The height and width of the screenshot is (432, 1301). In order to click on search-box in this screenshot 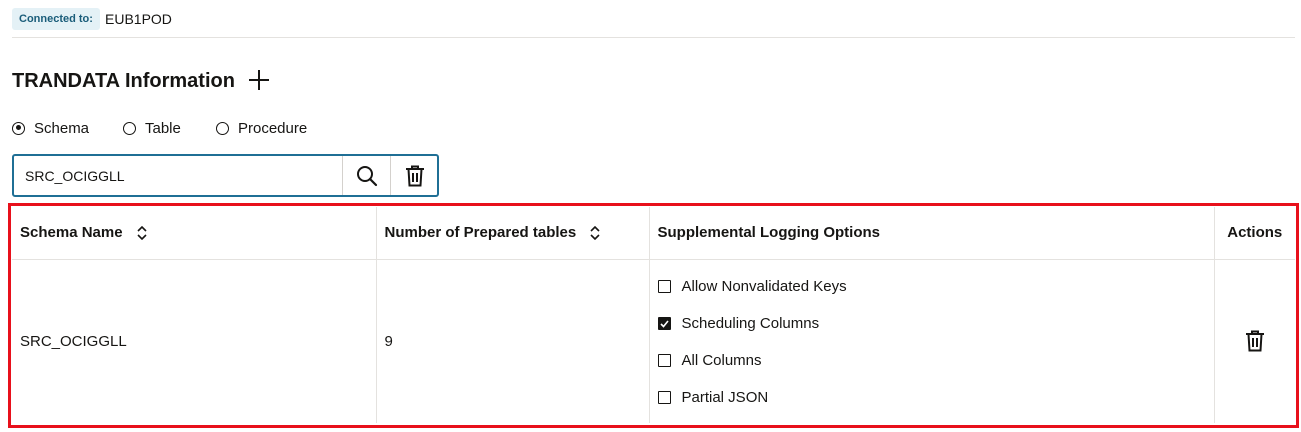, I will do `click(225, 175)`.